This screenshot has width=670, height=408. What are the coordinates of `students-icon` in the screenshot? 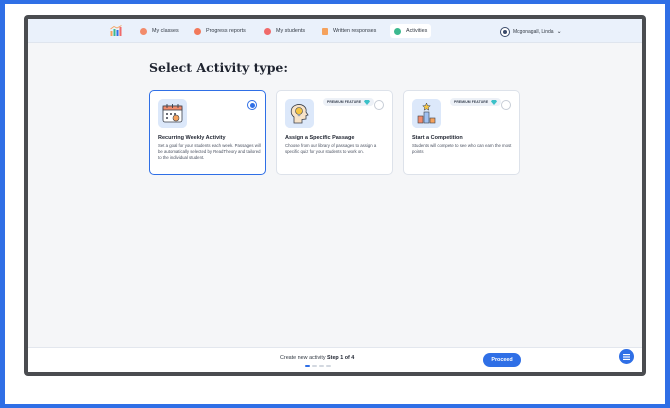 It's located at (267, 31).